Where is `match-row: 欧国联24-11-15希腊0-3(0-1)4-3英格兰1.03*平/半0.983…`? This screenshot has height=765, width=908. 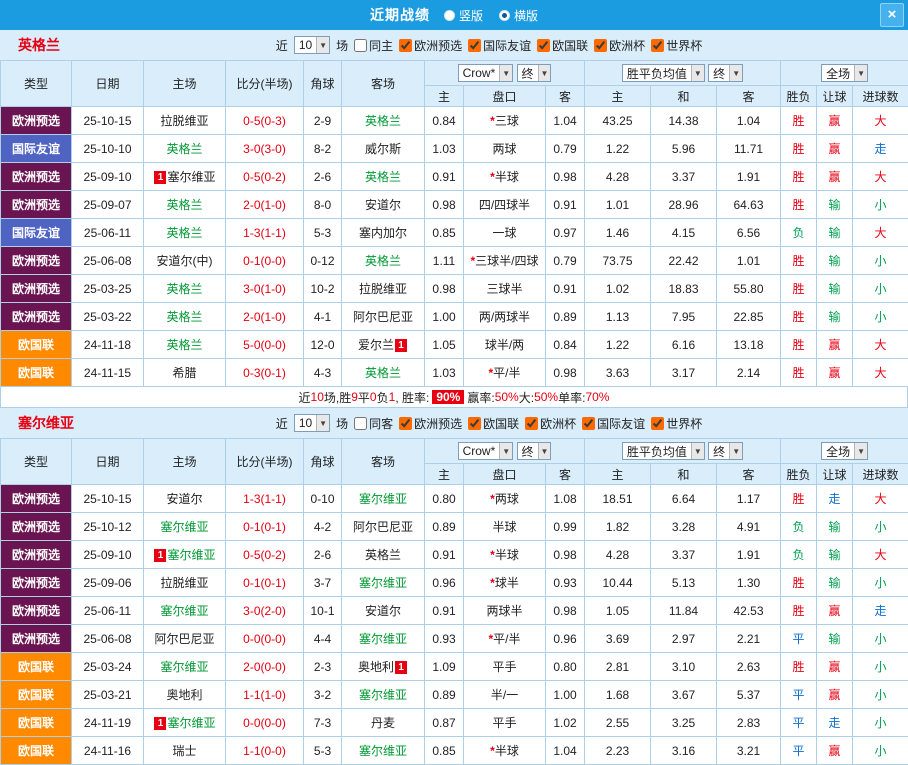
match-row: 欧国联24-11-15希腊0-3(0-1)4-3英格兰1.03*平/半0.983… is located at coordinates (454, 373).